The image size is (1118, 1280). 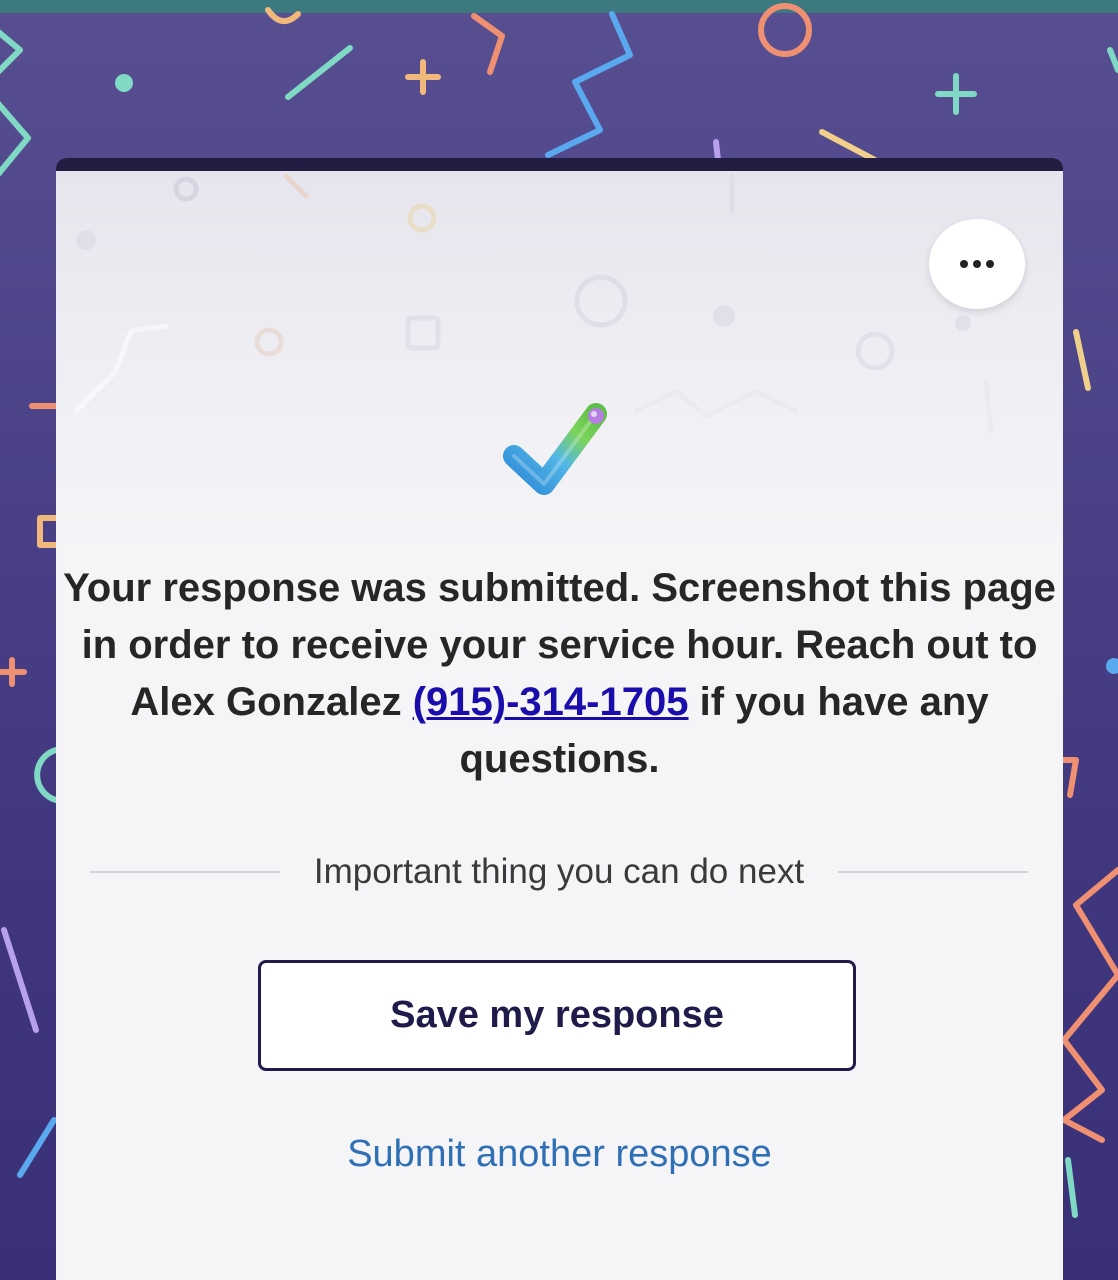 I want to click on submit-another-response-link: Submit another response, so click(x=559, y=1154).